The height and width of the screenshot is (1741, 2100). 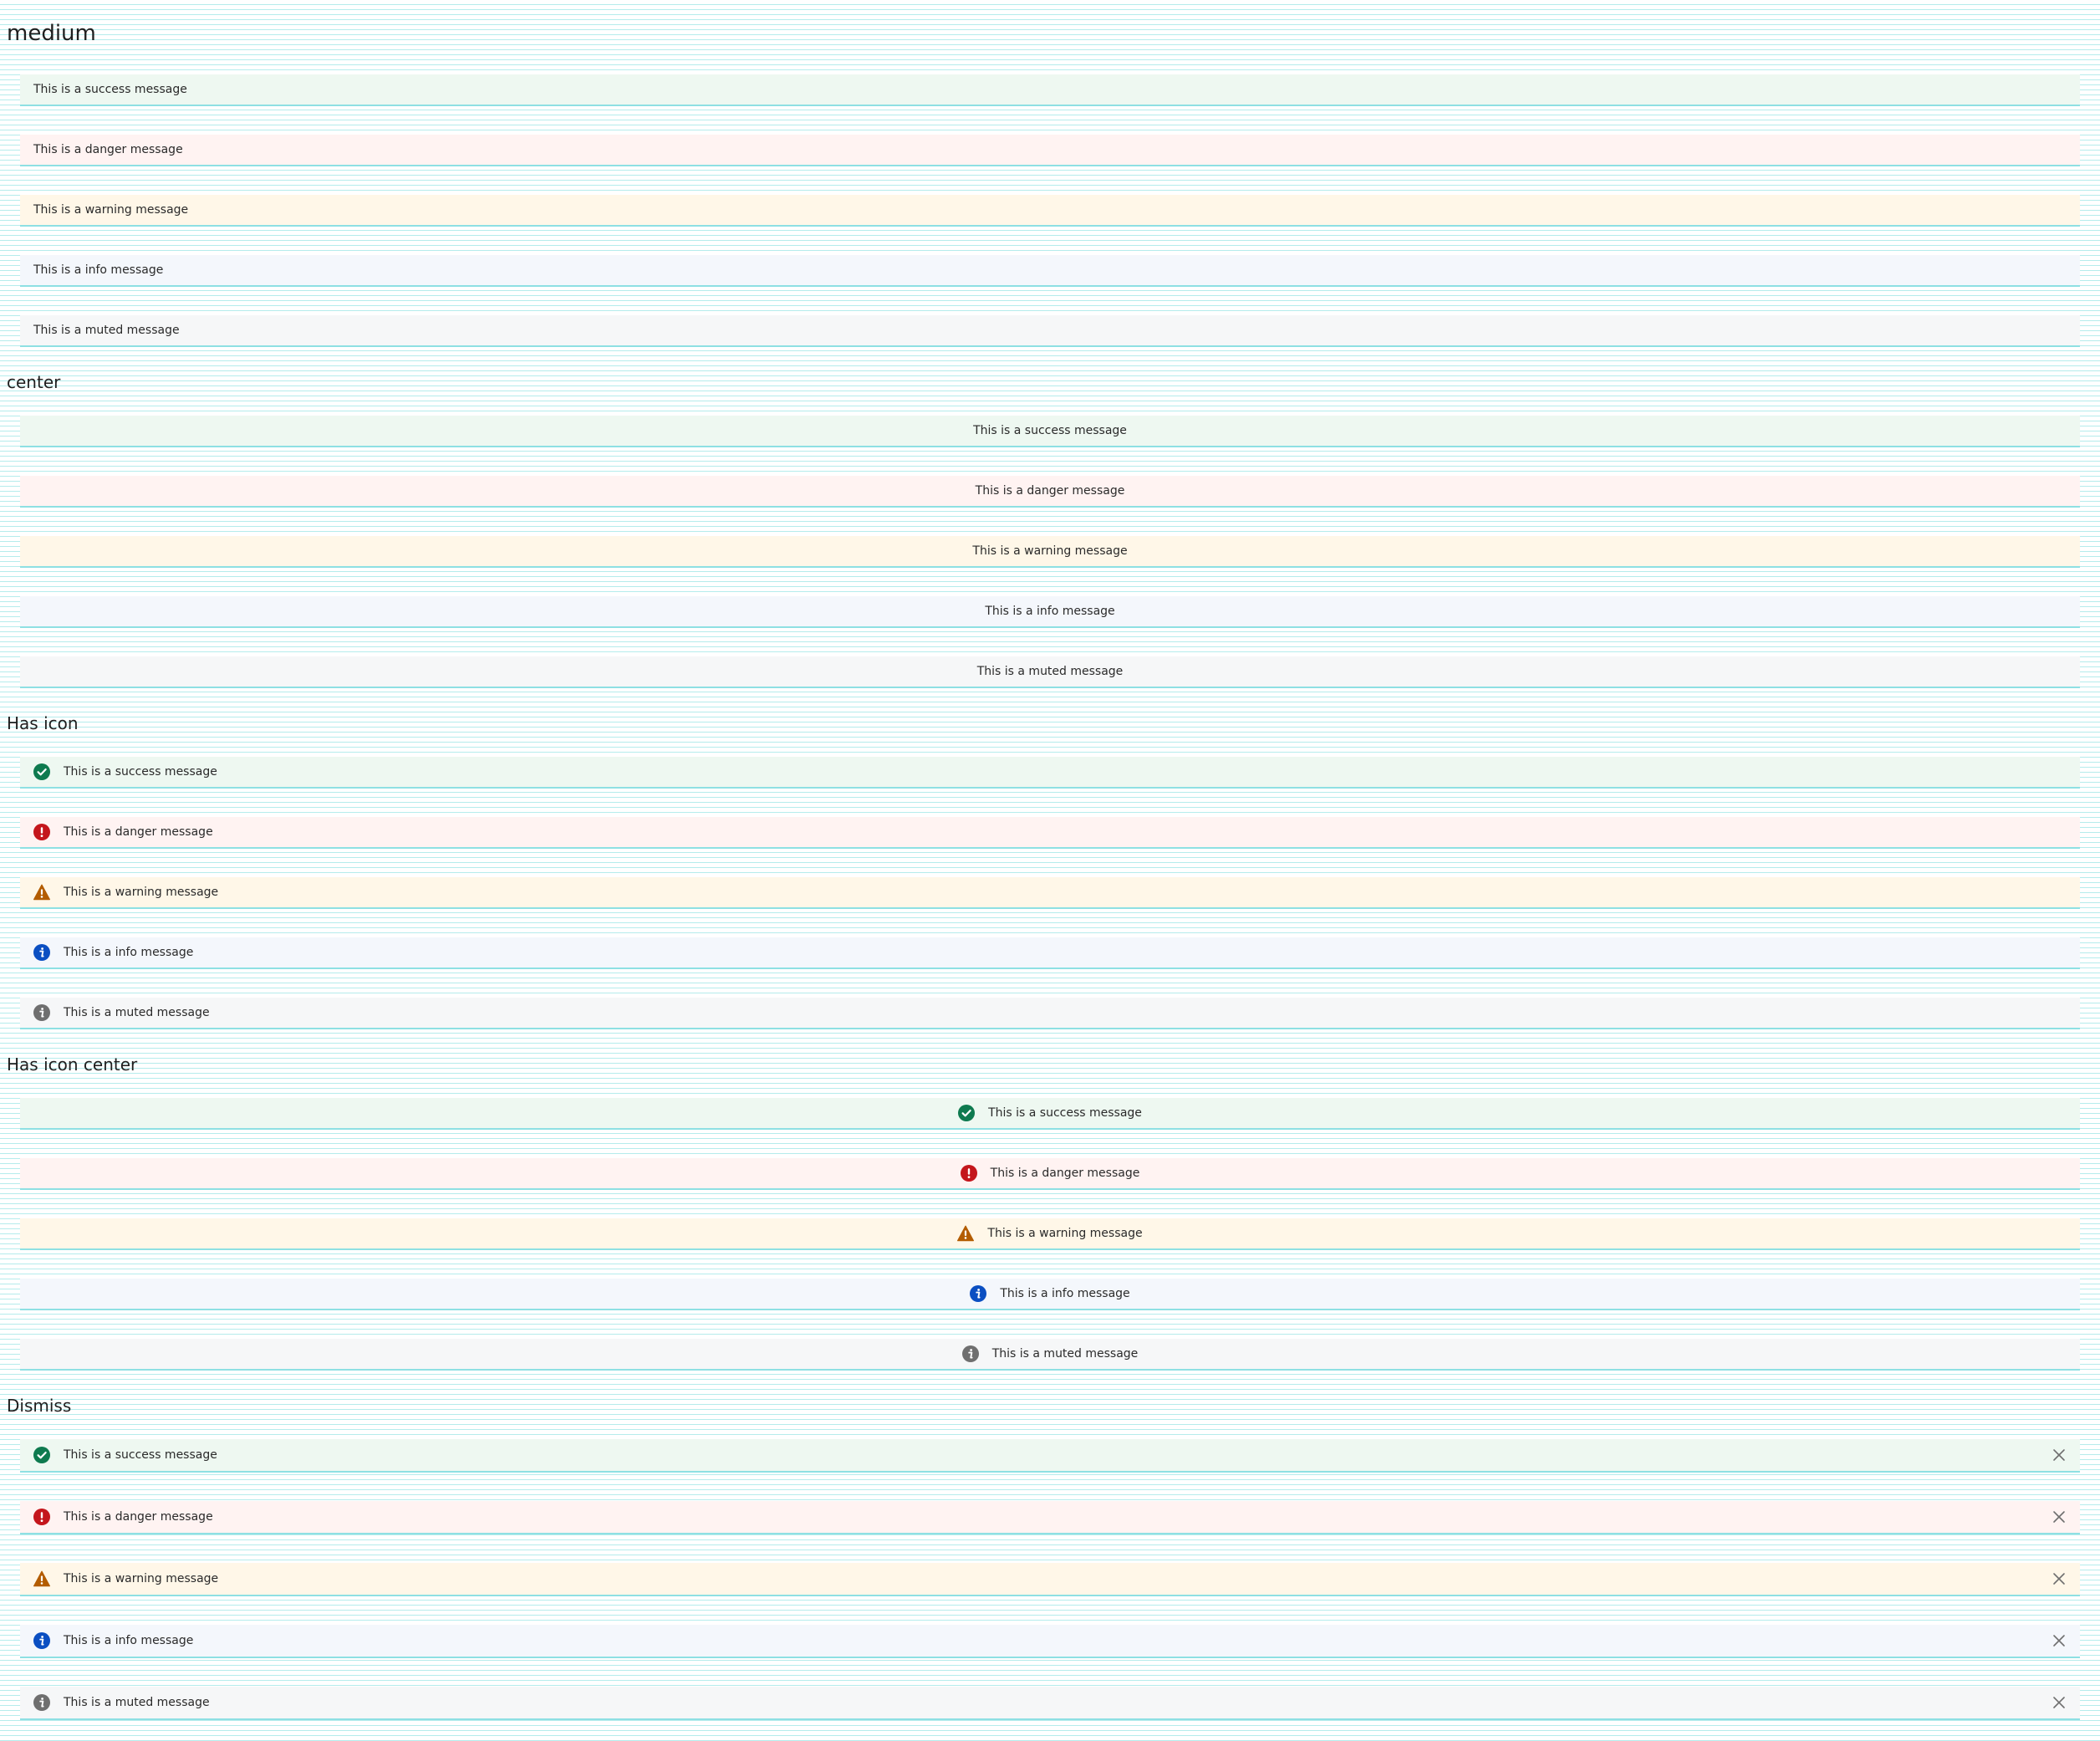 I want to click on section-title-has-icon-center: Has icon center, so click(x=72, y=1064).